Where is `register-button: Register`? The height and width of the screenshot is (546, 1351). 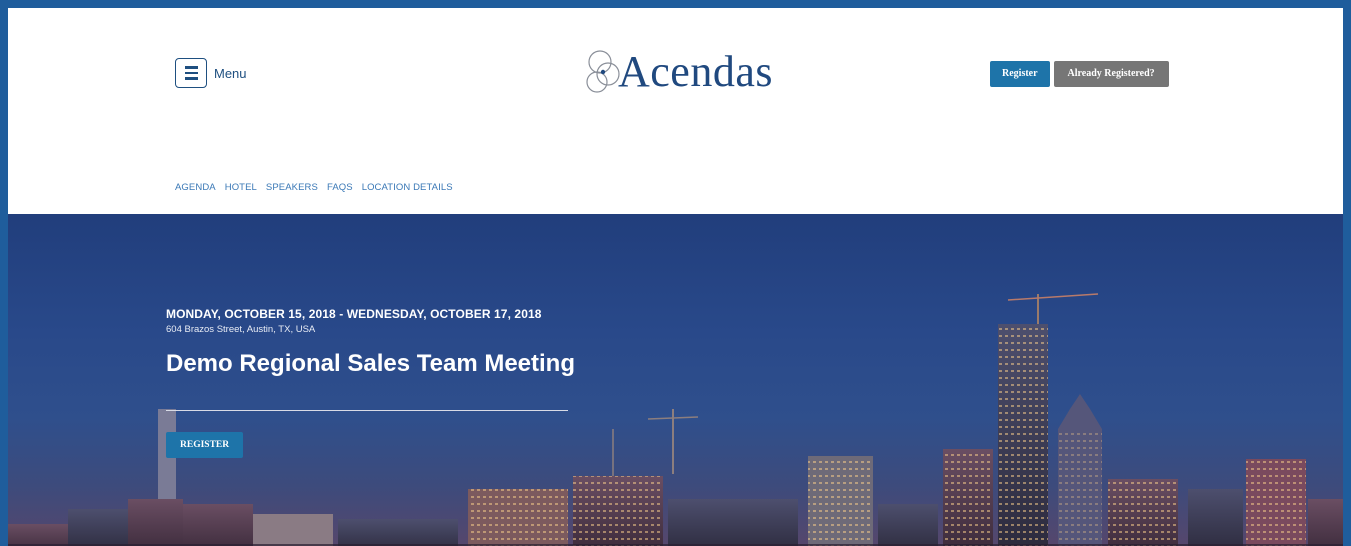
register-button: Register is located at coordinates (1020, 74).